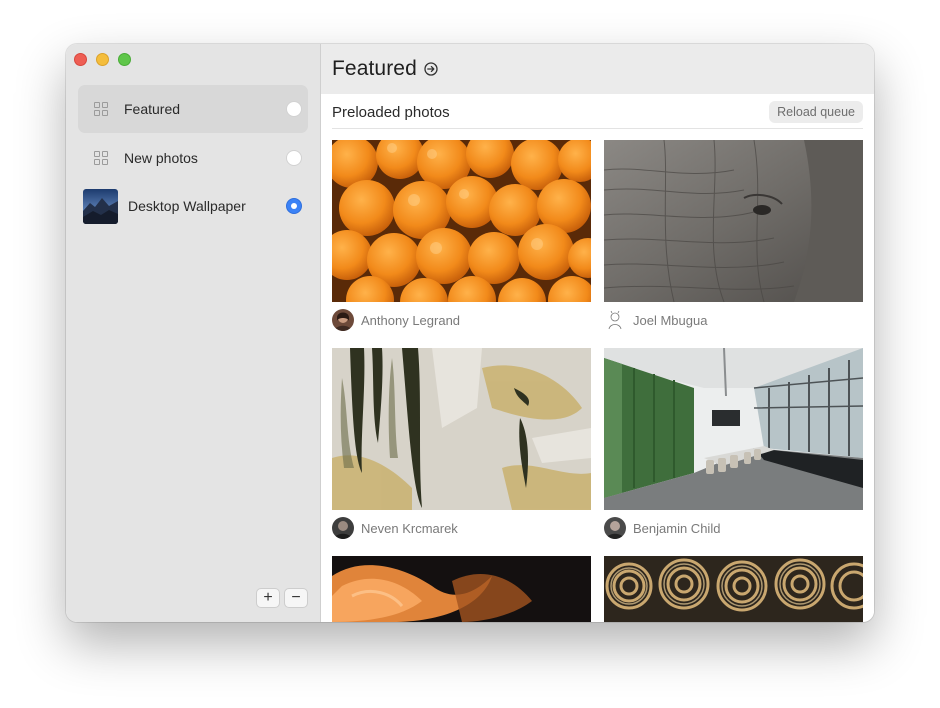 This screenshot has width=940, height=708. I want to click on divider, so click(597, 128).